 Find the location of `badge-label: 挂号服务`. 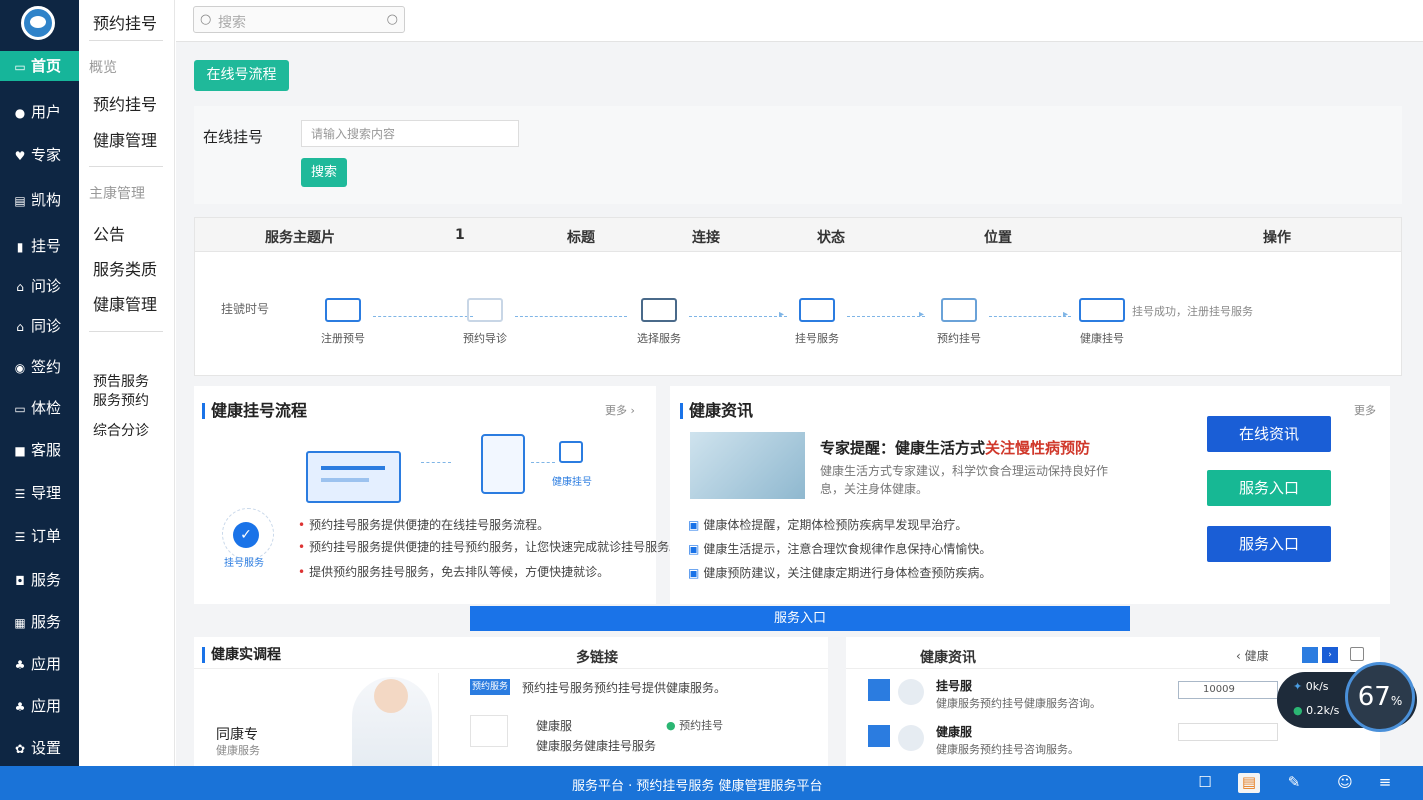

badge-label: 挂号服务 is located at coordinates (244, 563).